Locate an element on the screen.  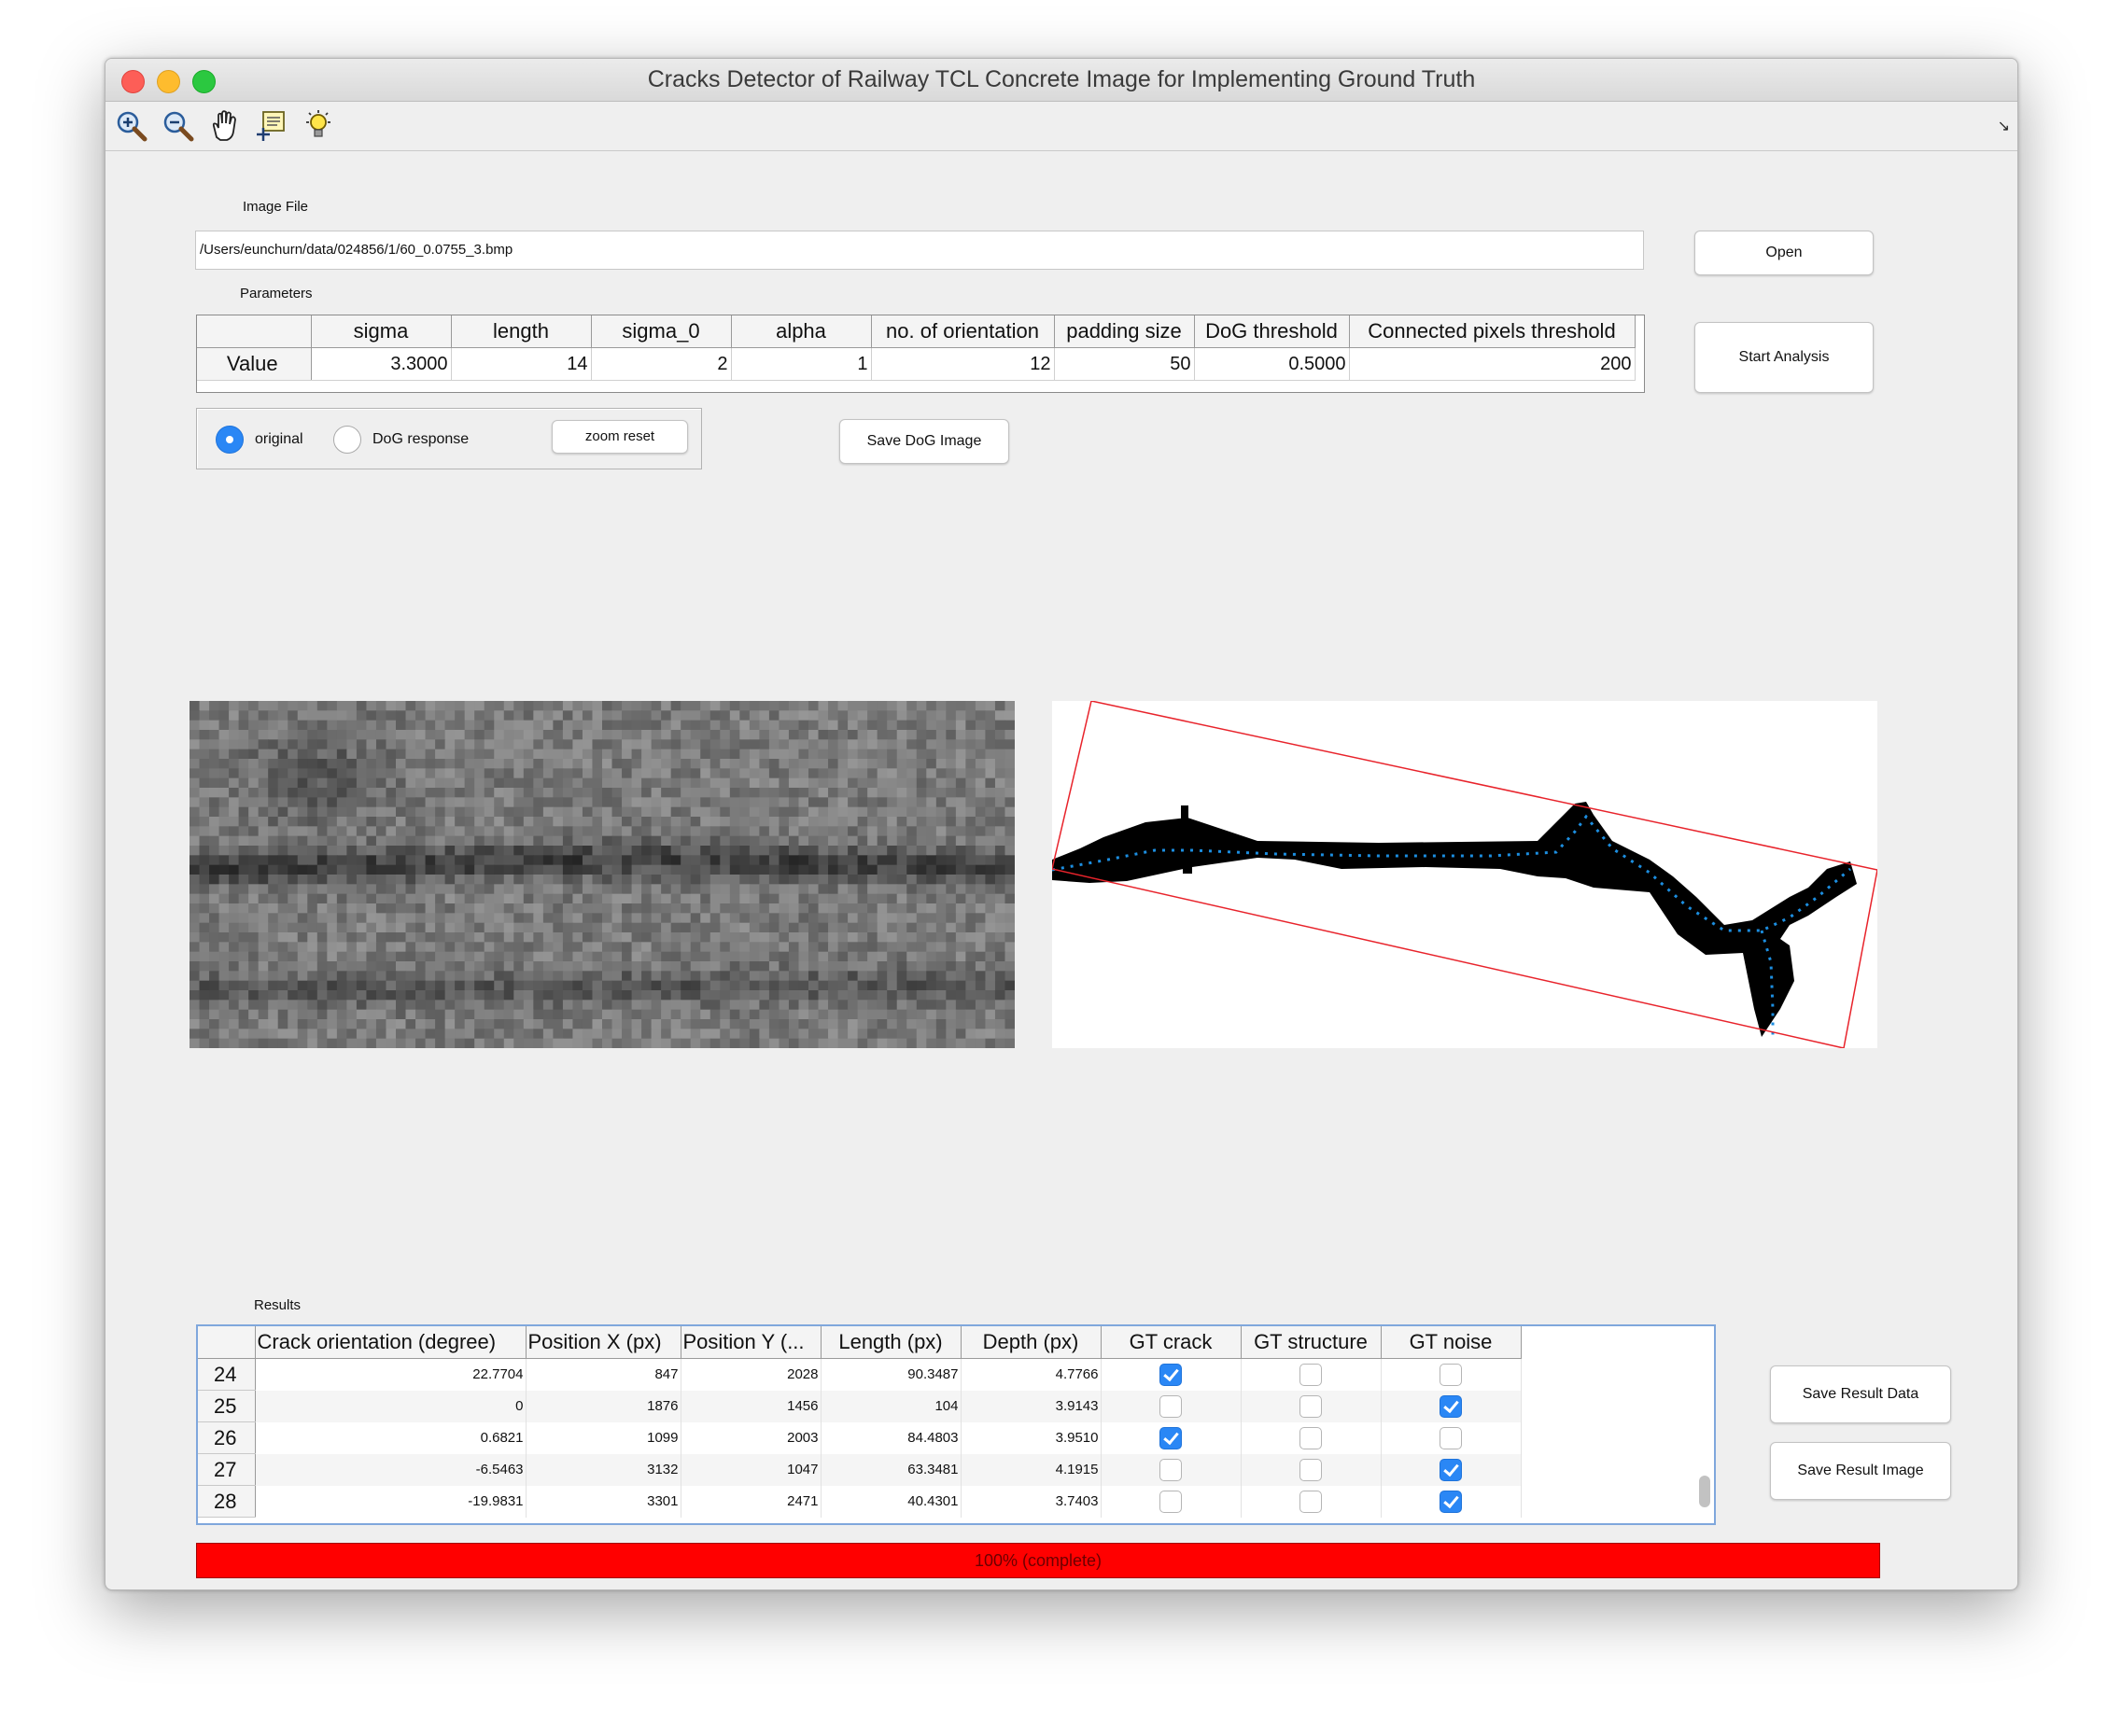
results-header-length: Length (px) is located at coordinates (892, 1342).